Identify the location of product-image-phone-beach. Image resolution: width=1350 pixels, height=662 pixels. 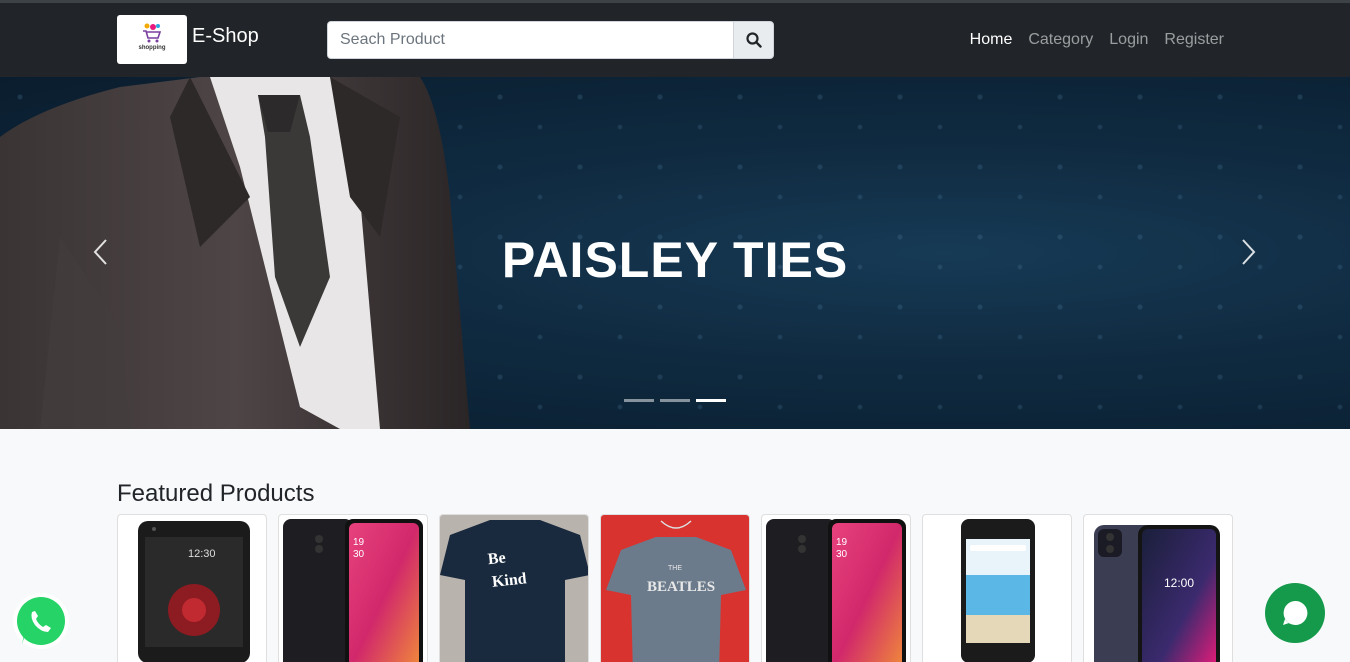
(998, 590).